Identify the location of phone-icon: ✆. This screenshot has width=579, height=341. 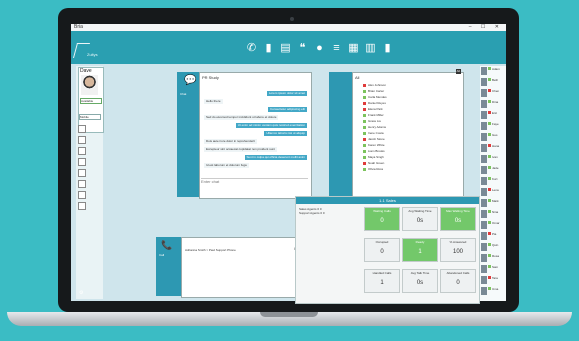
(251, 48).